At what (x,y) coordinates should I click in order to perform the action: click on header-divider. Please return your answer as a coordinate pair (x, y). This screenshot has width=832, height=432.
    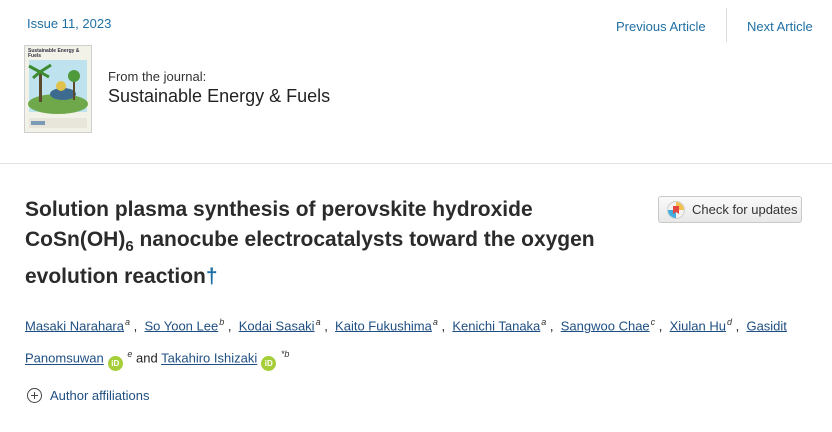
    Looking at the image, I should click on (416, 163).